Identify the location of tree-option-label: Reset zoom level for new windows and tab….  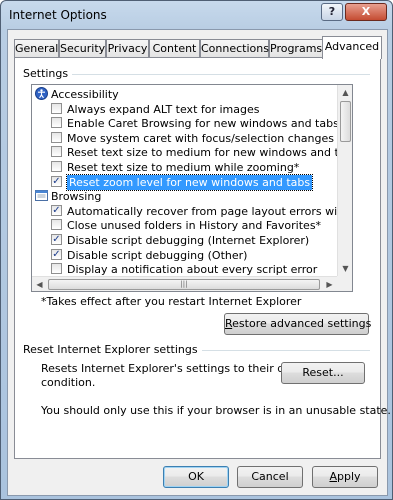
(189, 182).